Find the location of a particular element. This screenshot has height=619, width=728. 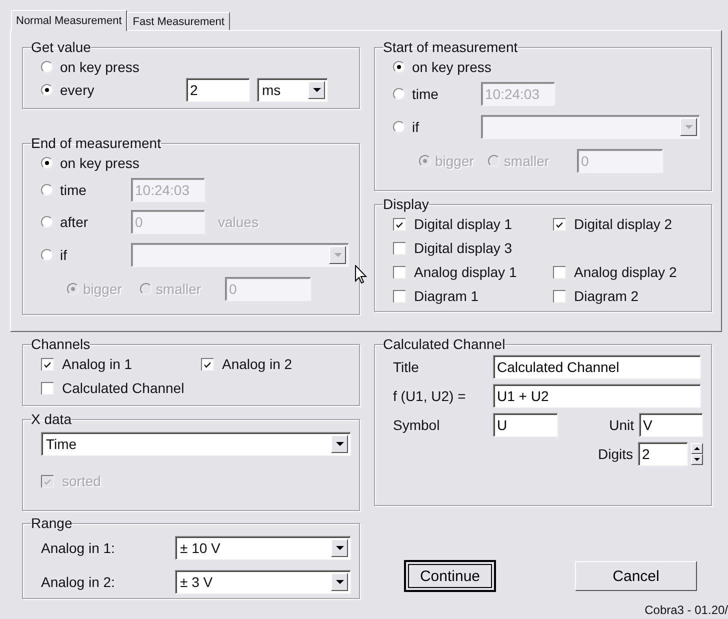

group-title: X data is located at coordinates (51, 419).